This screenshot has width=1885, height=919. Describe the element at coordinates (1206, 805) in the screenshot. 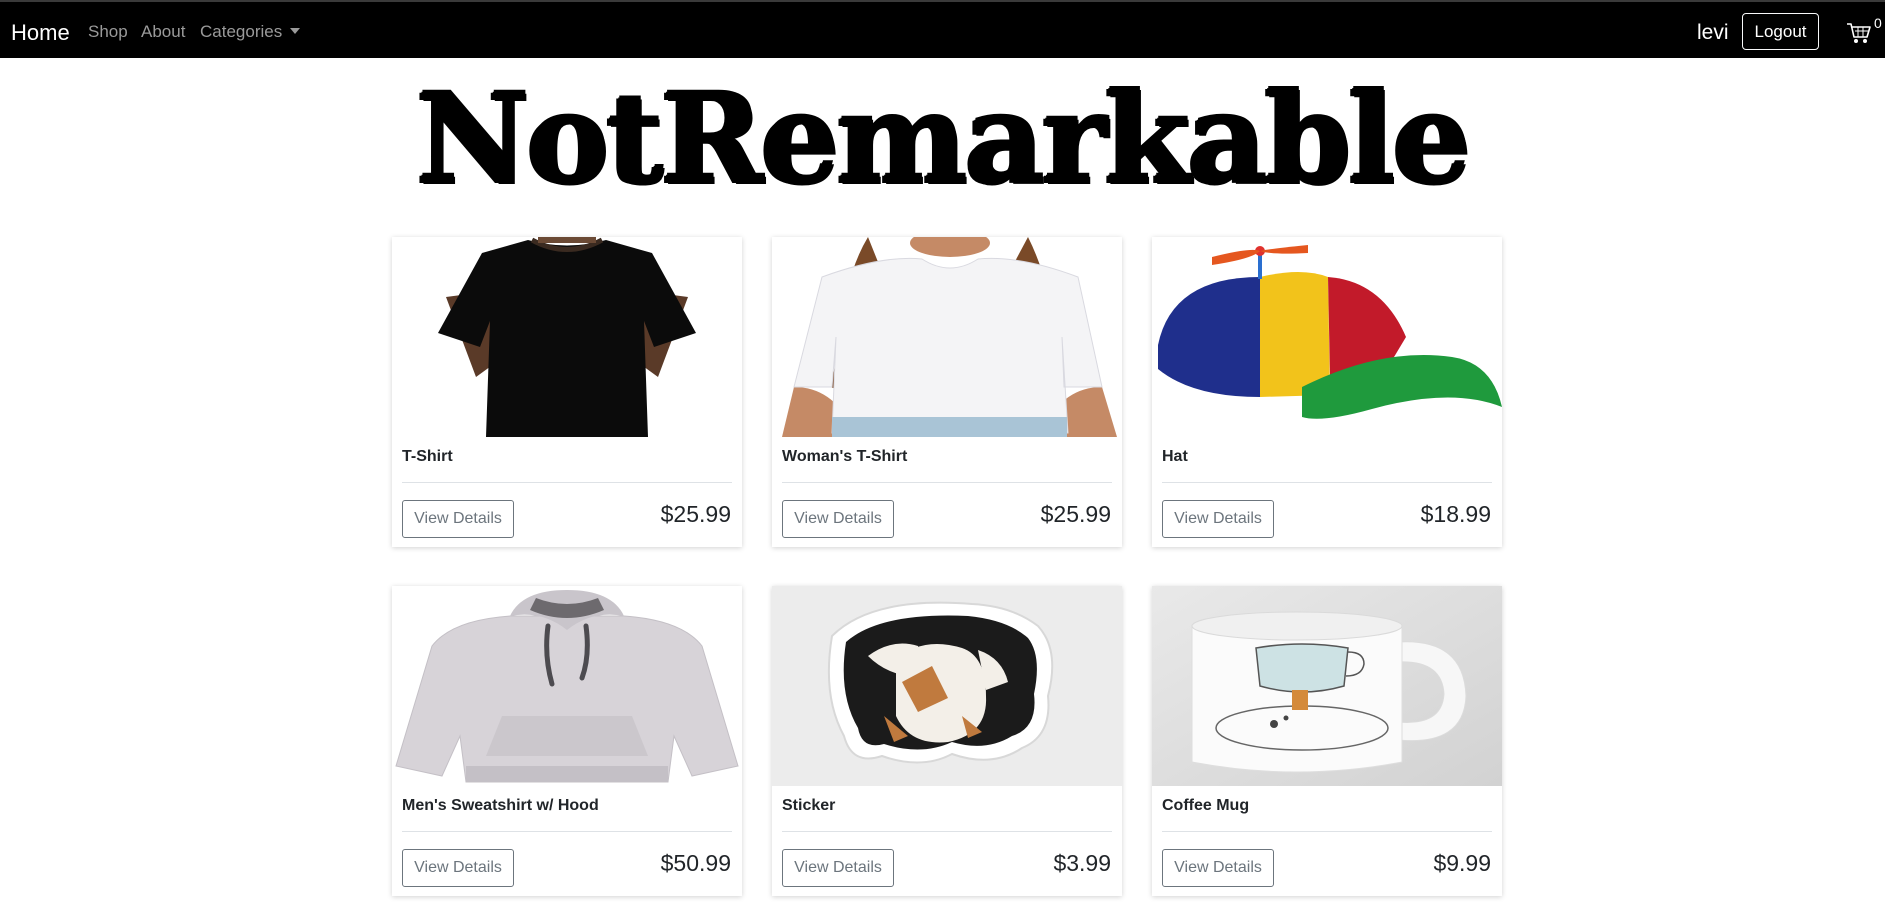

I see `product-title: Coffee Mug` at that location.